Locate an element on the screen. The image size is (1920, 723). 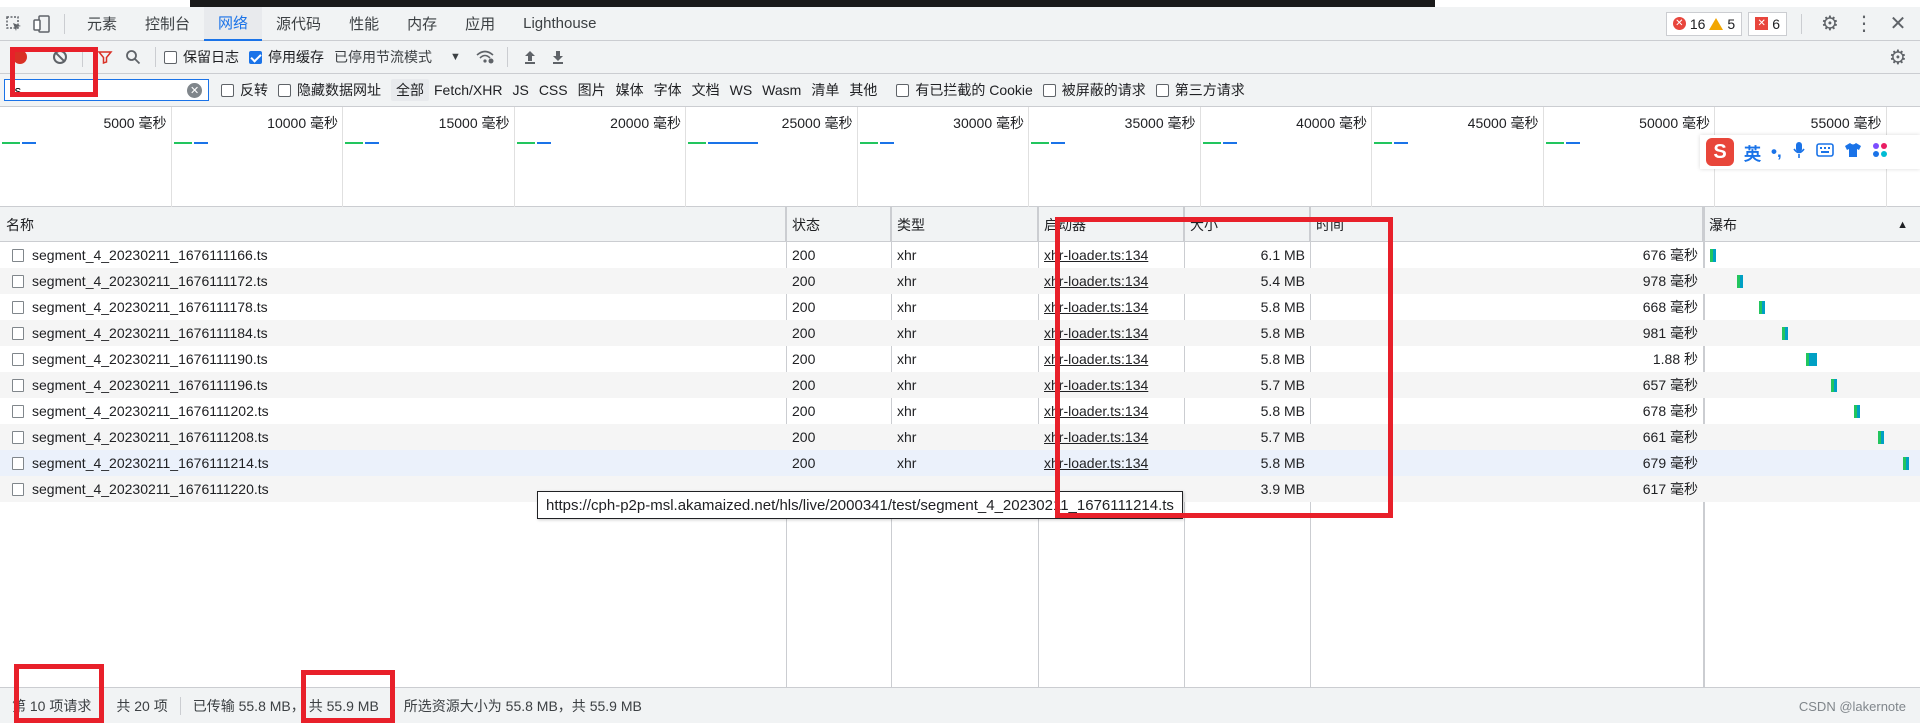
annotation-box-size is located at coordinates (1224, 367).